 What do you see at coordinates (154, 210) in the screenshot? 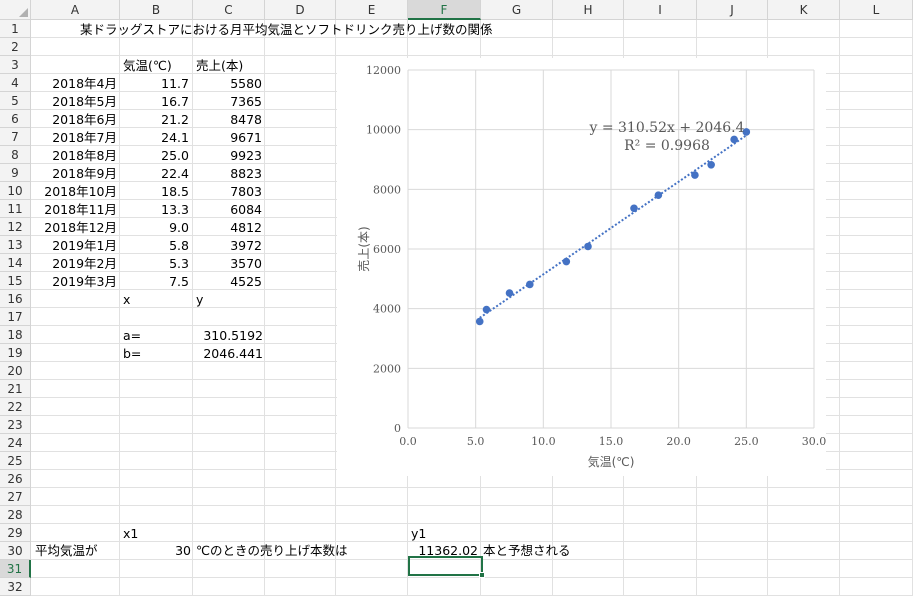
I see `temp-cell: 13.3` at bounding box center [154, 210].